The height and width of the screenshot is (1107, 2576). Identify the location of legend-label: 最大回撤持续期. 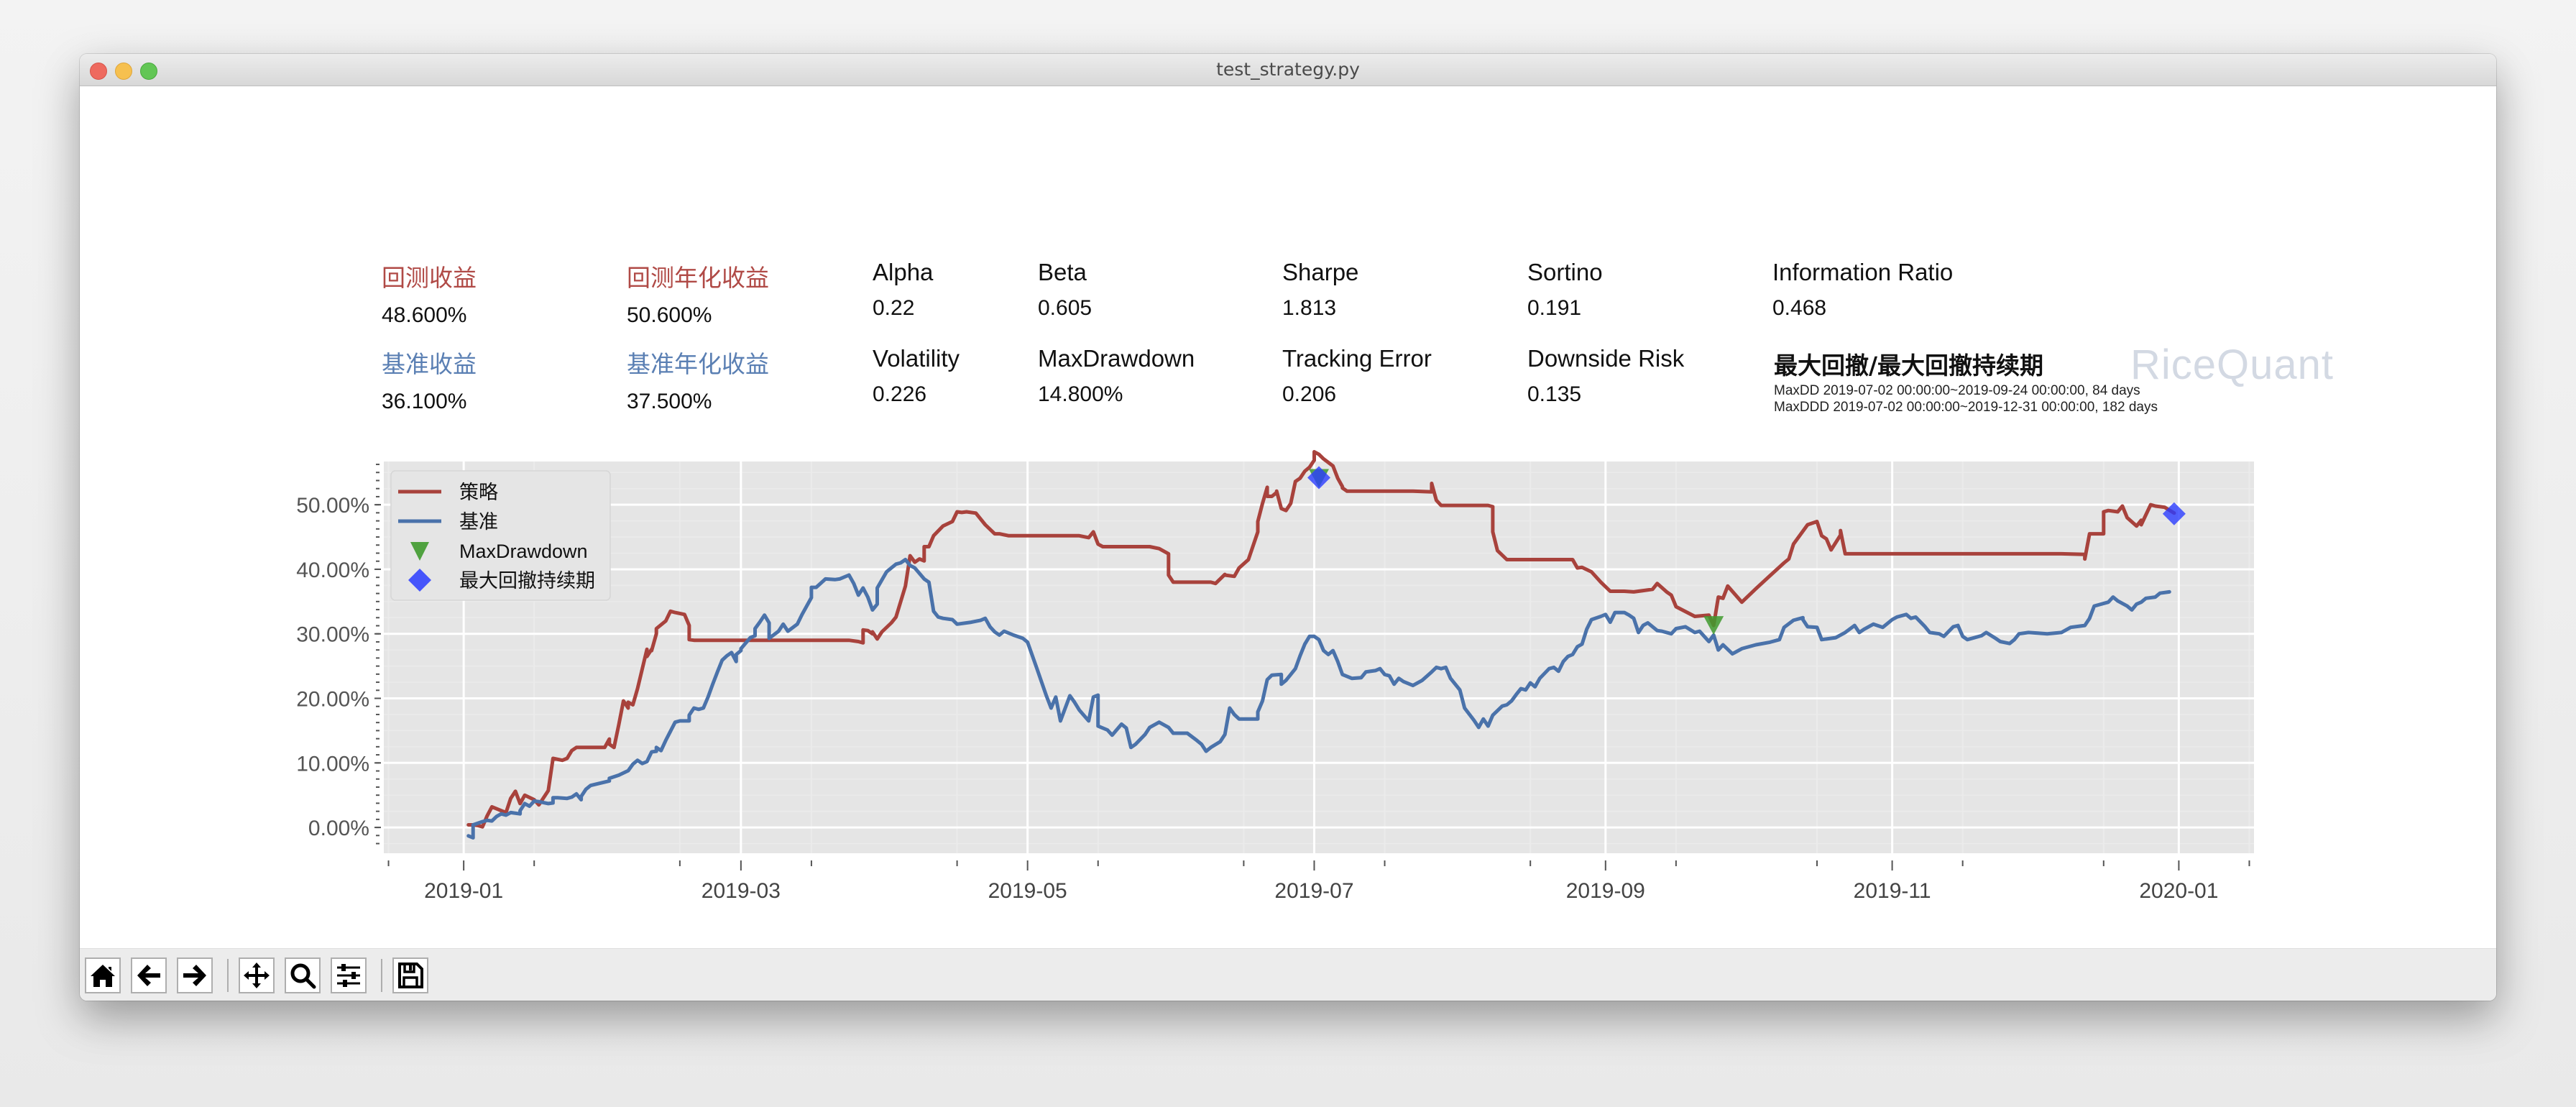
(527, 581).